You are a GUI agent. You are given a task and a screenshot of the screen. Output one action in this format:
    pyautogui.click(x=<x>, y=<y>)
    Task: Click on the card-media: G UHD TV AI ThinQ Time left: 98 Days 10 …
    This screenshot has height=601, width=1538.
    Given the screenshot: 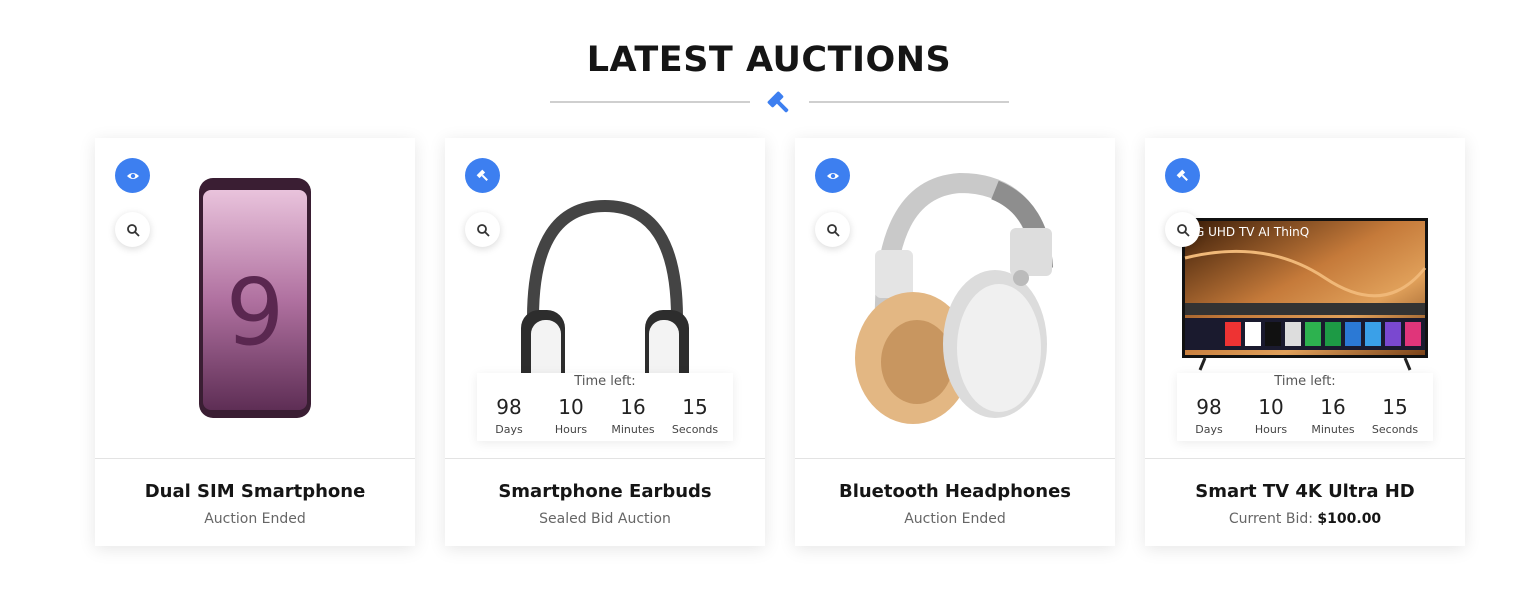 What is the action you would take?
    pyautogui.click(x=1305, y=298)
    